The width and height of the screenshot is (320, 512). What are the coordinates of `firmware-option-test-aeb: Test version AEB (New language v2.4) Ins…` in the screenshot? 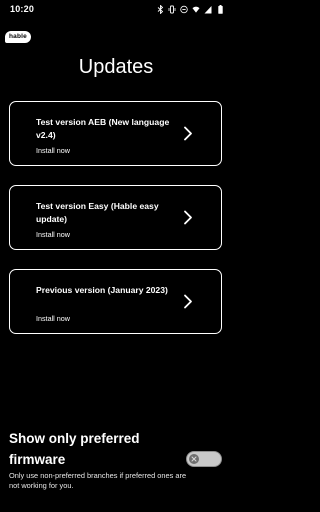 It's located at (115, 133).